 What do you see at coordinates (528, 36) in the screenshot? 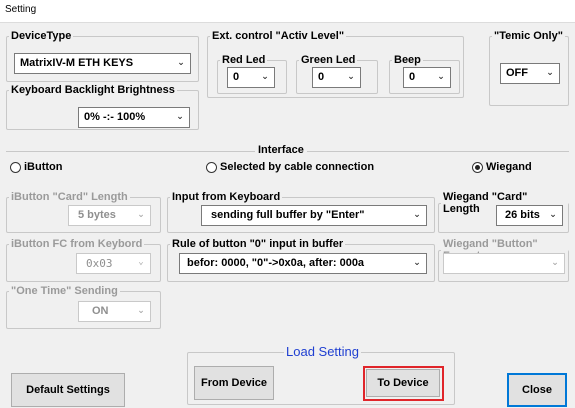
I see `temic-legend: "Temic Only"` at bounding box center [528, 36].